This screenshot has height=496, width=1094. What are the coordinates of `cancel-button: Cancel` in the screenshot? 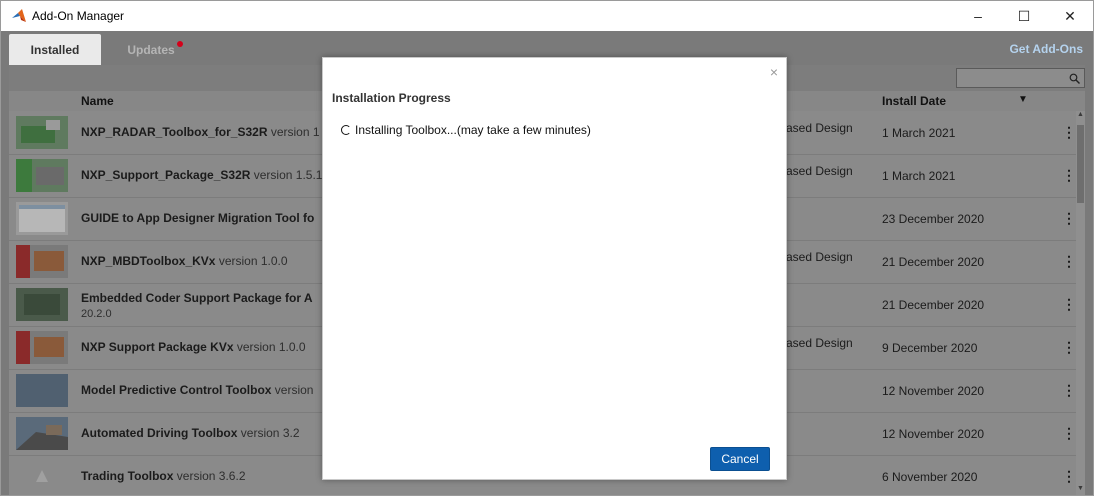 It's located at (740, 459).